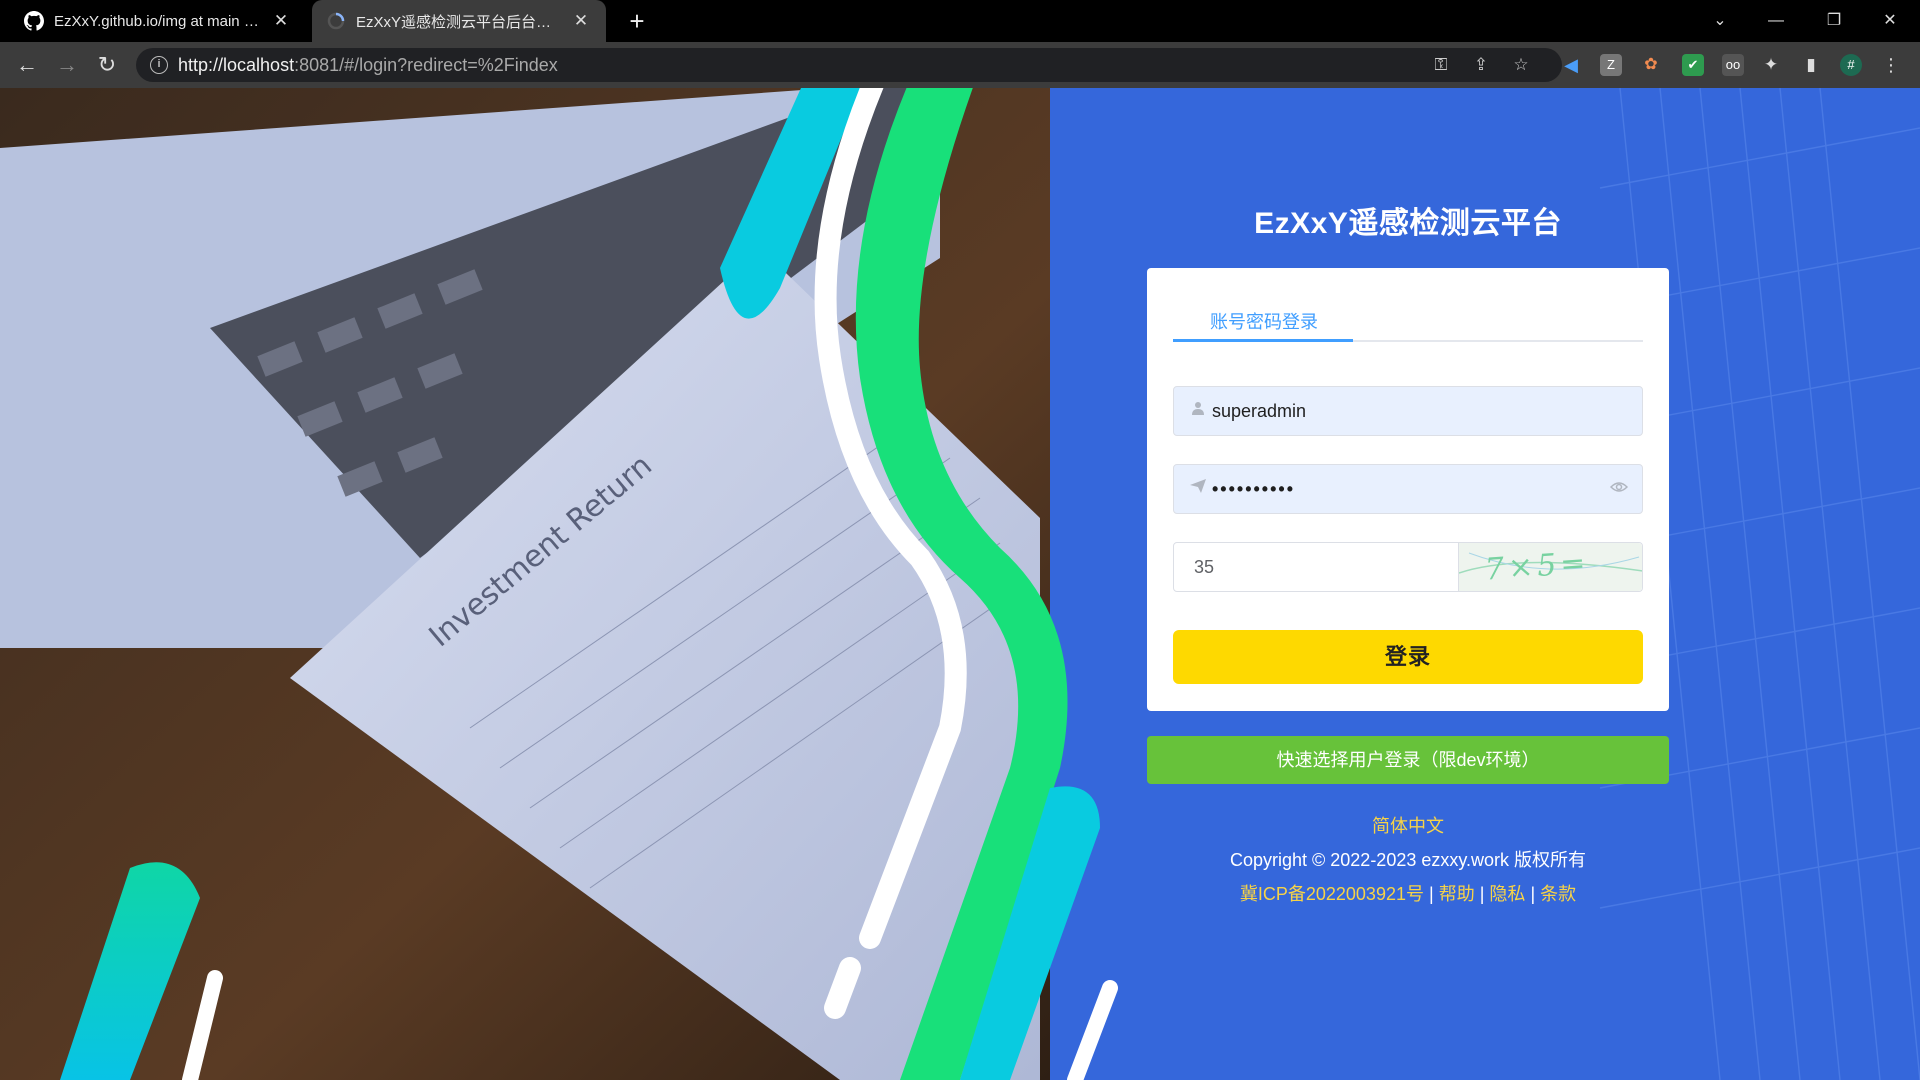  Describe the element at coordinates (159, 65) in the screenshot. I see `info-icon: i` at that location.